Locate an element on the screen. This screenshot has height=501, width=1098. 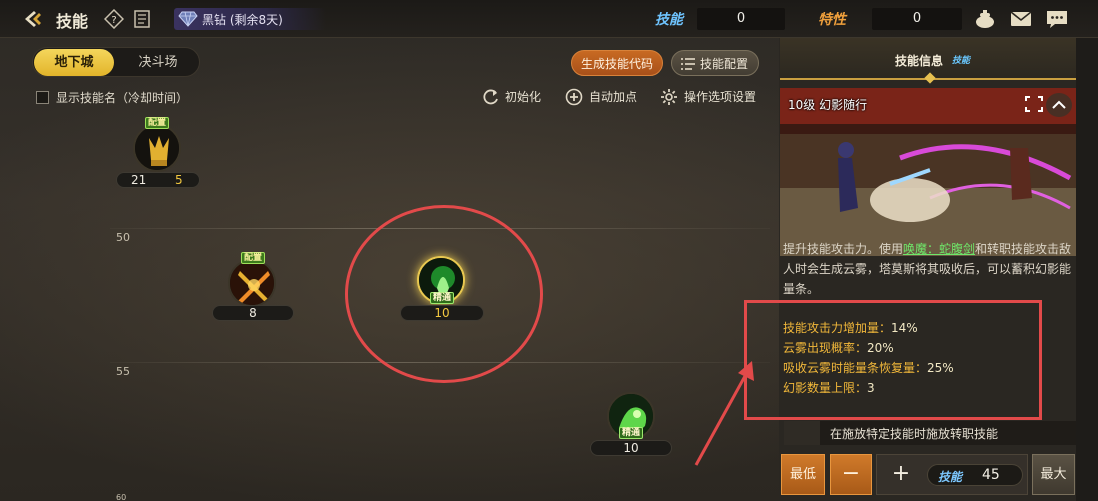
help-icon: ? is located at coordinates (114, 19).